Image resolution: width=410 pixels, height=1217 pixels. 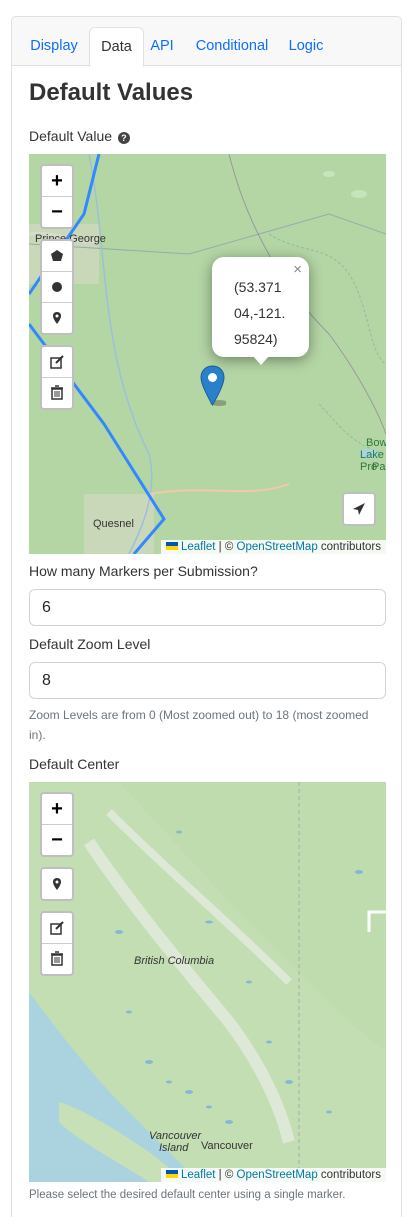 I want to click on question-circle-icon: ?, so click(x=123, y=138).